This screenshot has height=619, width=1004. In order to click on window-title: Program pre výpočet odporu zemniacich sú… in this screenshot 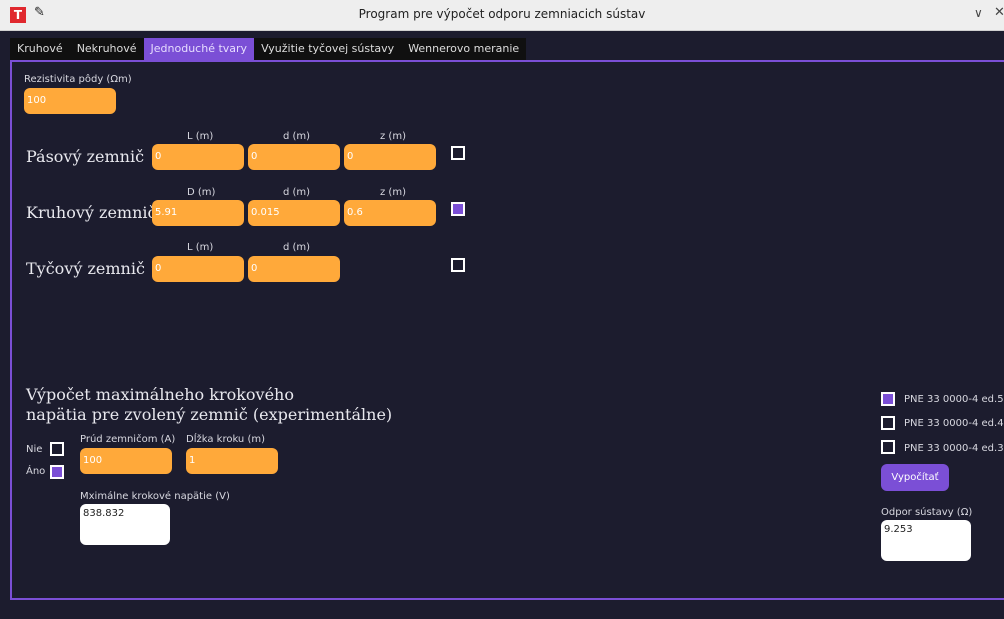, I will do `click(502, 14)`.